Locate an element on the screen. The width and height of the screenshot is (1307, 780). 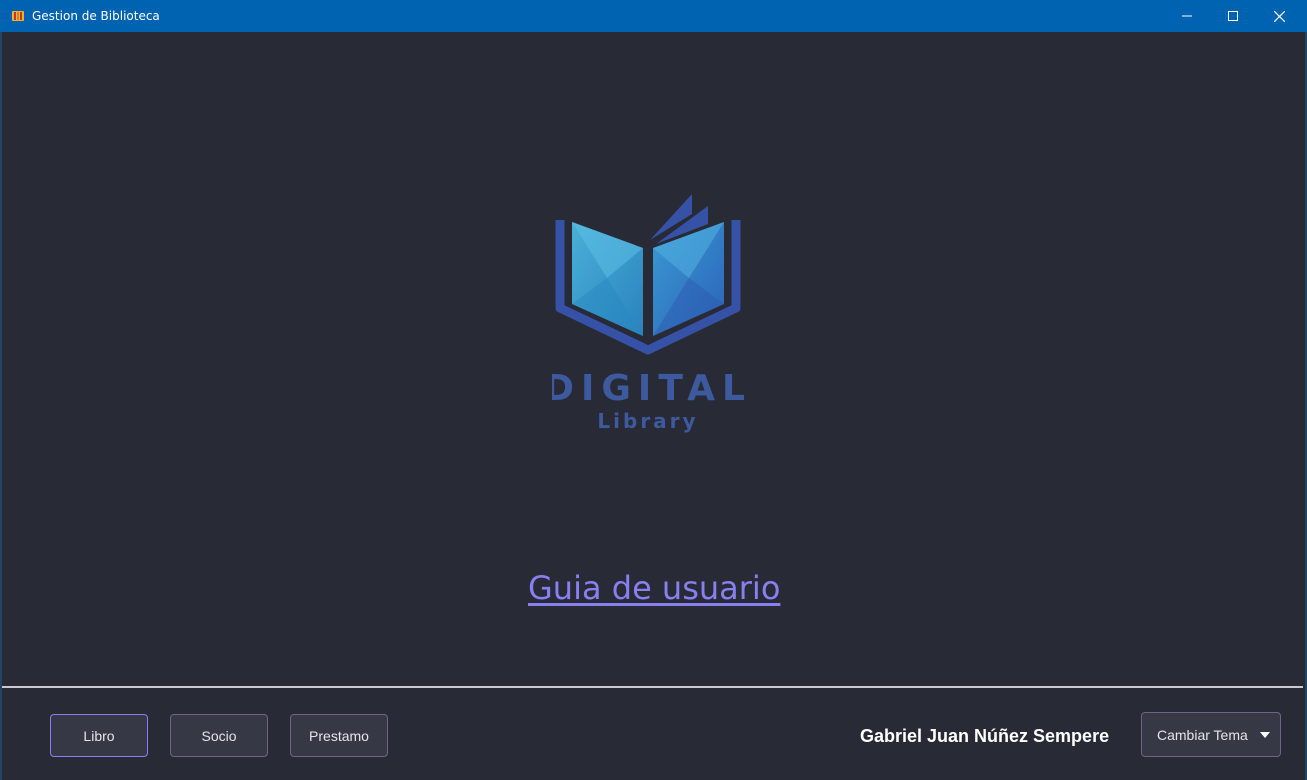
close-icon is located at coordinates (1279, 16).